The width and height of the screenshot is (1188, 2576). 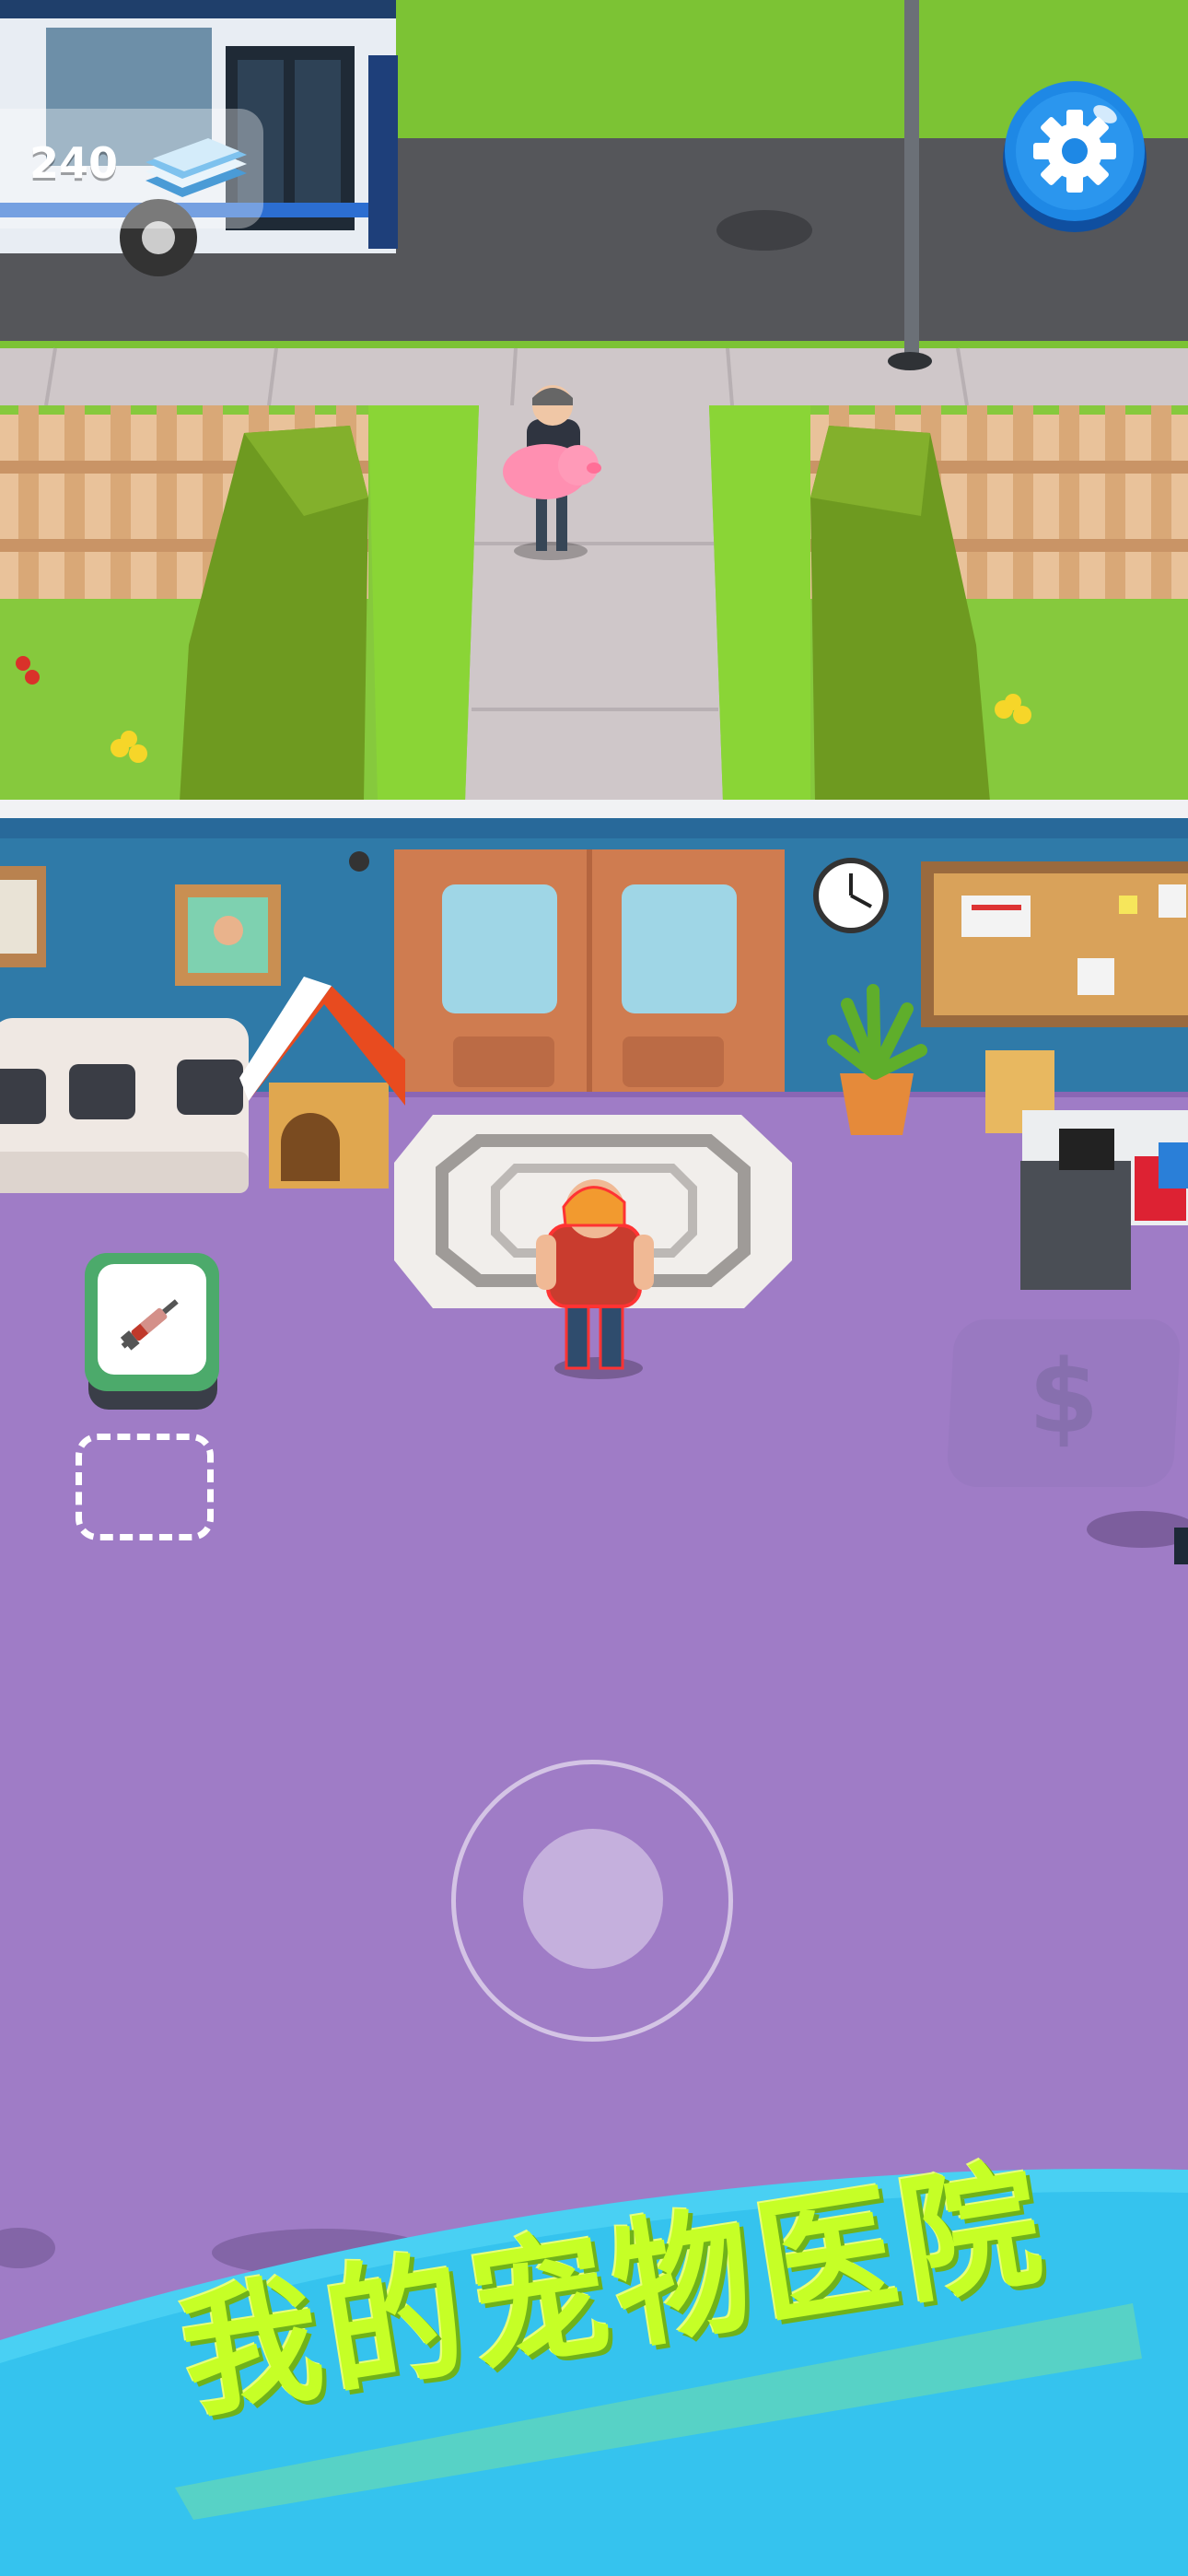 What do you see at coordinates (594, 809) in the screenshot?
I see `building-roof-edge` at bounding box center [594, 809].